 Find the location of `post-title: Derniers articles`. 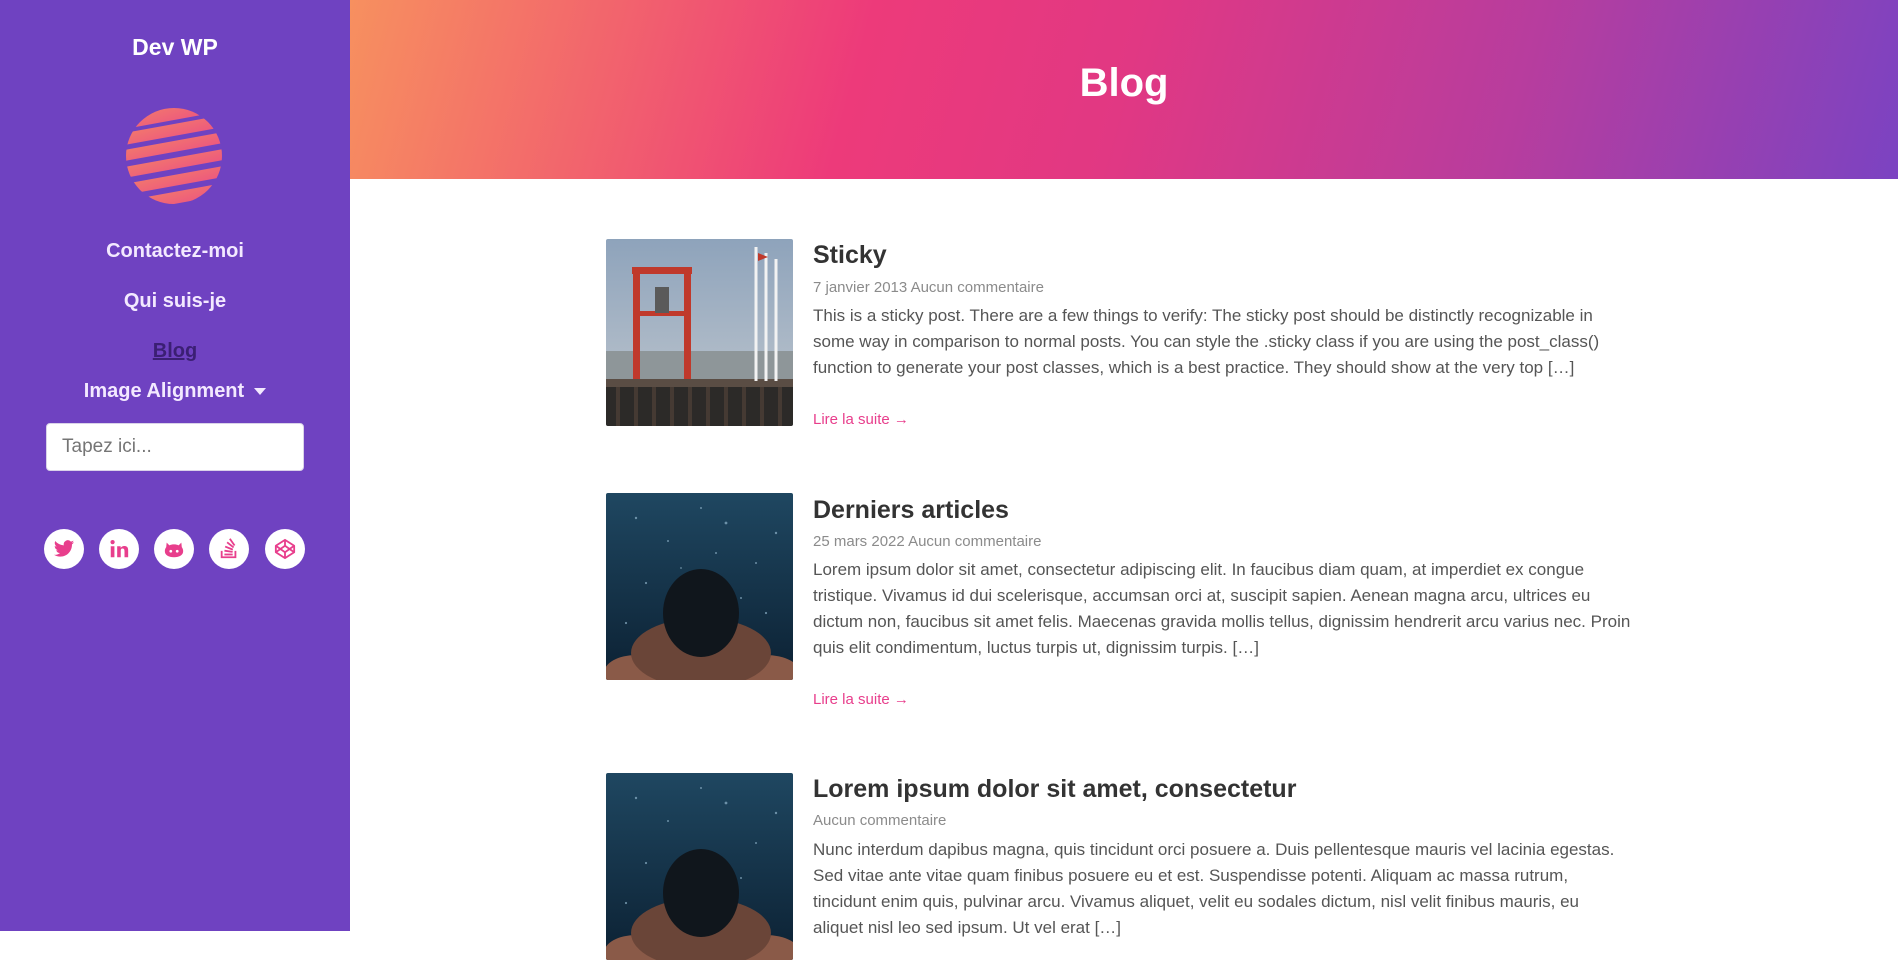

post-title: Derniers articles is located at coordinates (911, 510).